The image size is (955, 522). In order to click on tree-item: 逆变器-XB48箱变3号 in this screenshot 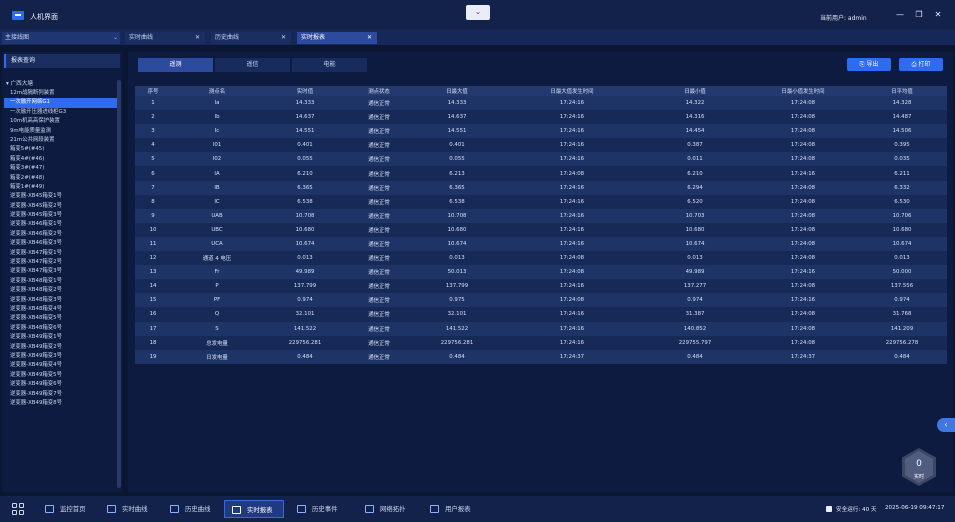, I will do `click(61, 300)`.